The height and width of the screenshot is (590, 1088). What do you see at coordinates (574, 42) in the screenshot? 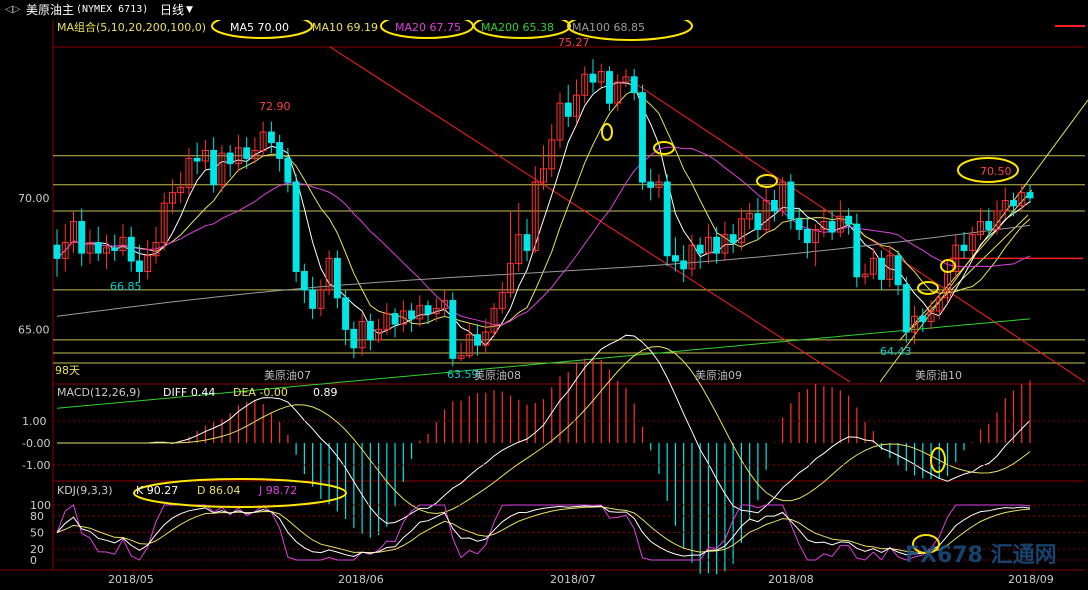
I see `high-label-2: 75.27` at bounding box center [574, 42].